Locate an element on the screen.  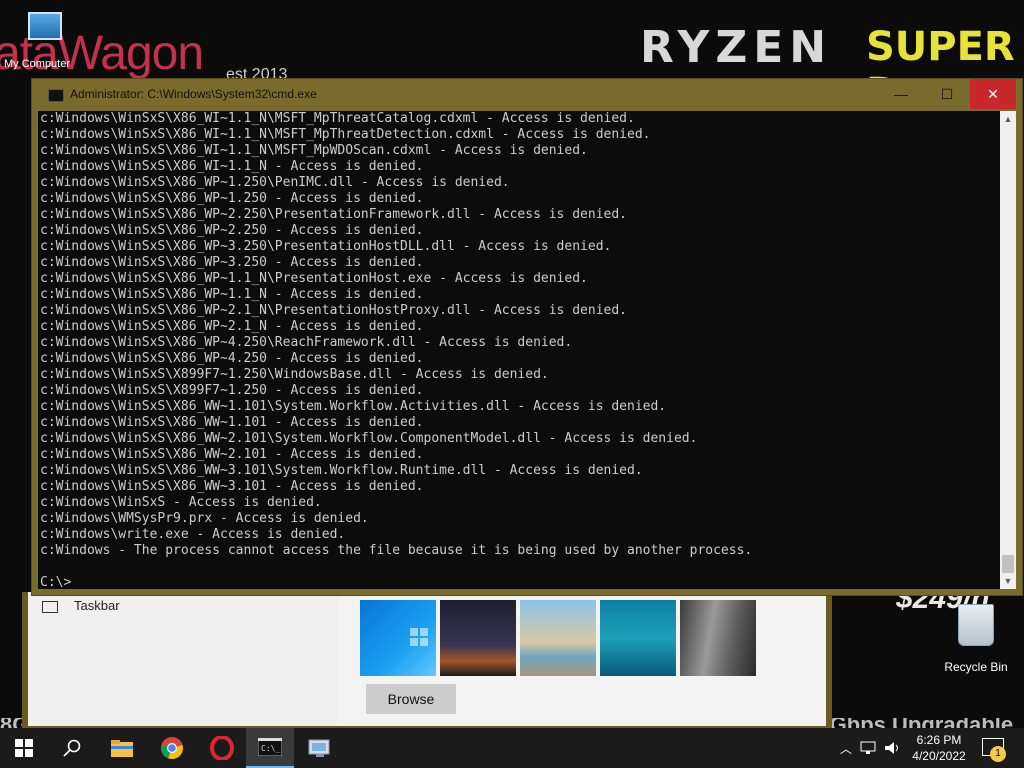
taskbar: C:\_ ︿ 6:26 PM 4/20/2022 1 is located at coordinates (512, 748).